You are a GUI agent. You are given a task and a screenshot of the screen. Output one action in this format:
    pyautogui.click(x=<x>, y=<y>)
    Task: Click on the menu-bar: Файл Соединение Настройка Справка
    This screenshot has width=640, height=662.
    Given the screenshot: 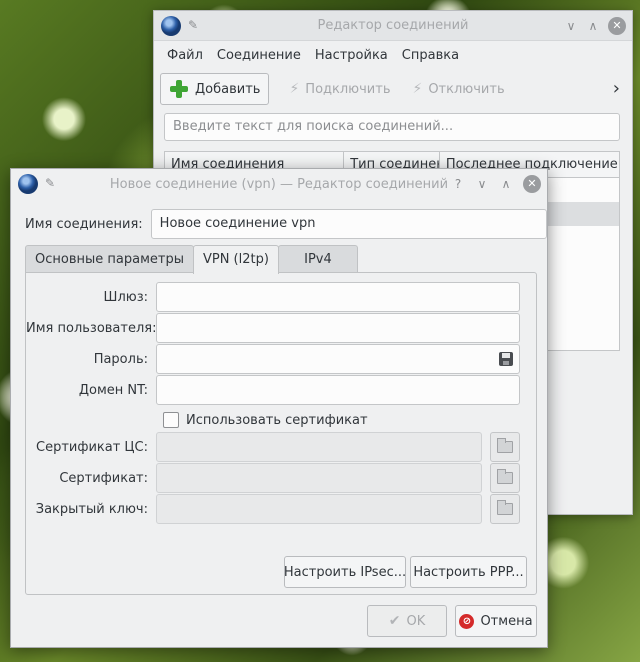 What is the action you would take?
    pyautogui.click(x=393, y=55)
    